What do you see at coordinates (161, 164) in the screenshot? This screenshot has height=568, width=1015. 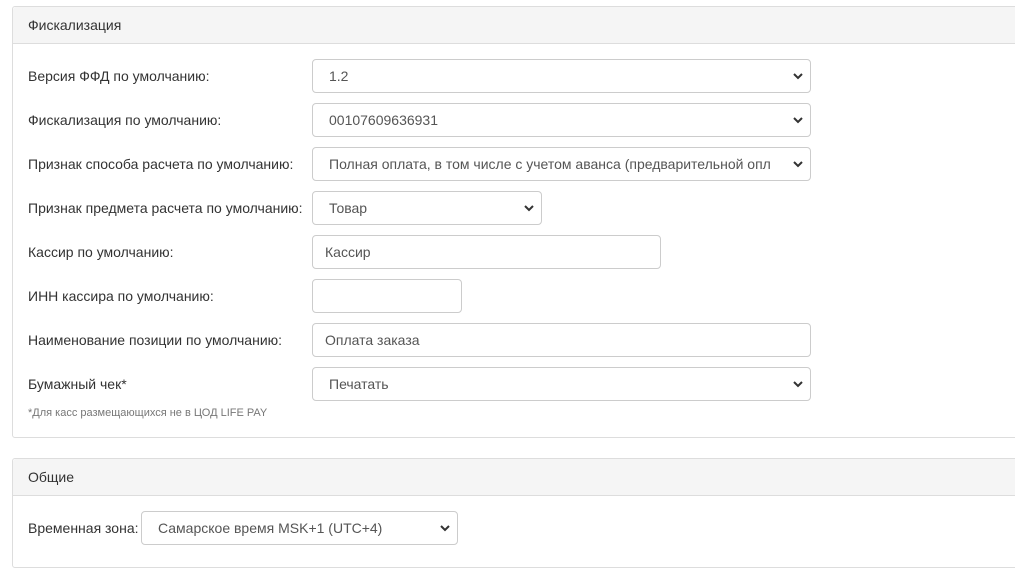 I see `payment-method-label: Признак способа расчета по умолчанию:` at bounding box center [161, 164].